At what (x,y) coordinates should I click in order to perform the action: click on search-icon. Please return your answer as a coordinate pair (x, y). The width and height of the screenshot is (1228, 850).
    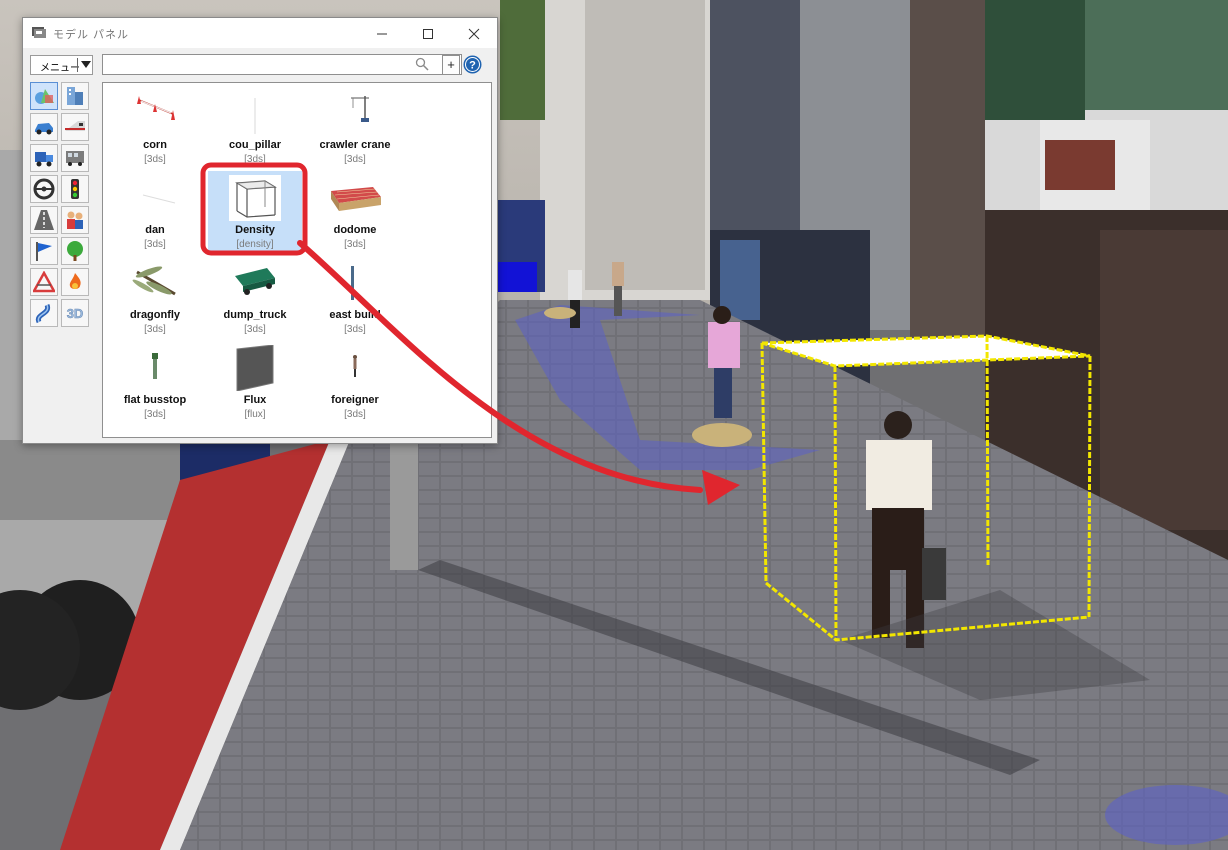
    Looking at the image, I should click on (422, 64).